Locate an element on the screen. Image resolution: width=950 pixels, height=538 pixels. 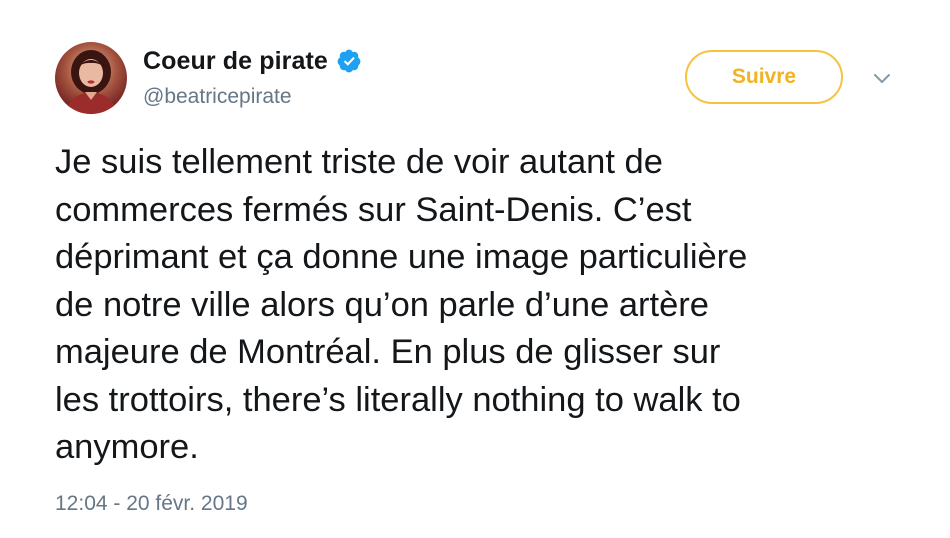
tweet-timestamp: 12:04 - 20 févr. 2019 is located at coordinates (151, 504).